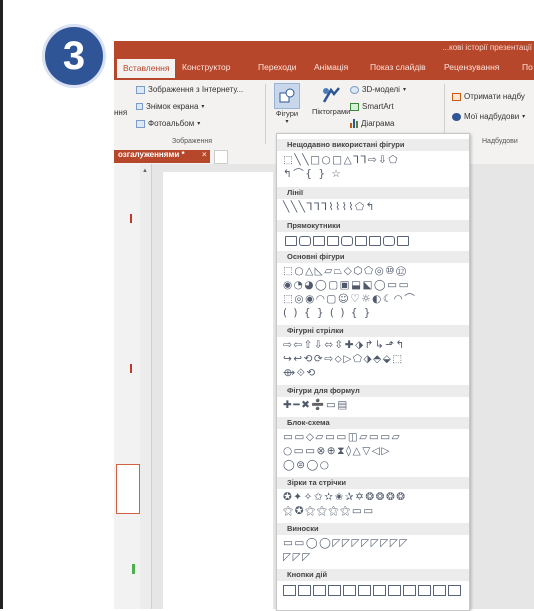  What do you see at coordinates (121, 112) in the screenshot?
I see `ribbon-cut-label: ння` at bounding box center [121, 112].